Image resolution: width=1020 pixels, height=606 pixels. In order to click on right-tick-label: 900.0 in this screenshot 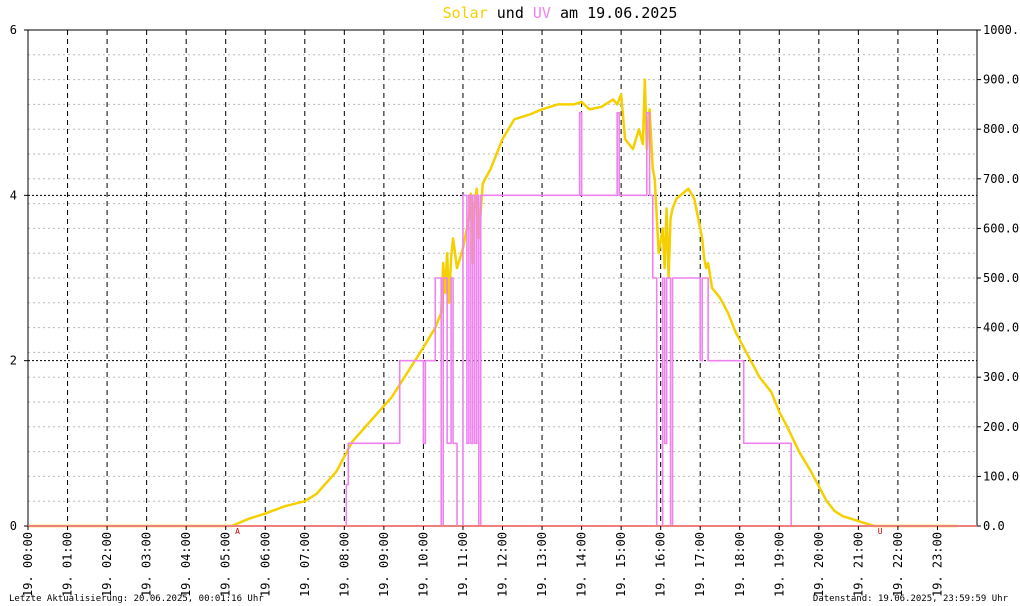, I will do `click(1001, 80)`.